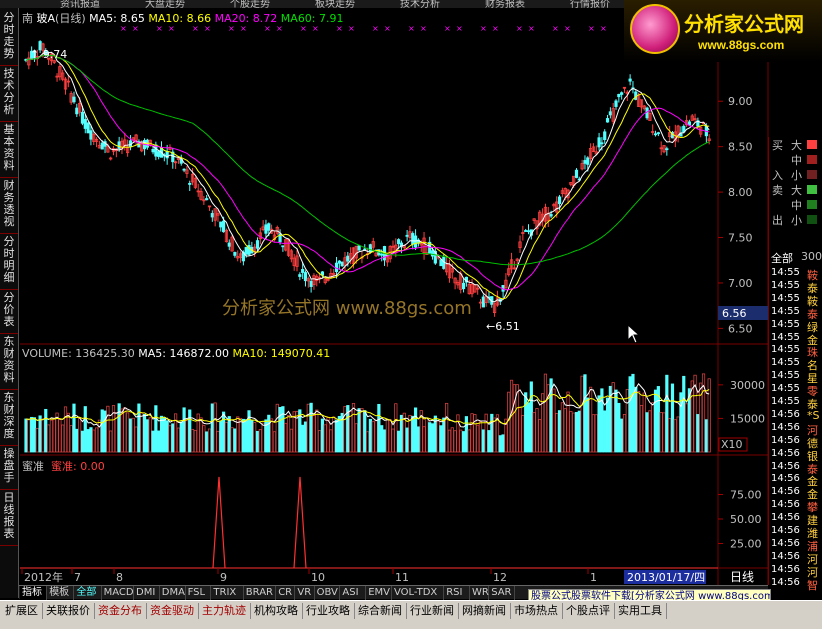  I want to click on indicator-tab: TRIX, so click(227, 593).